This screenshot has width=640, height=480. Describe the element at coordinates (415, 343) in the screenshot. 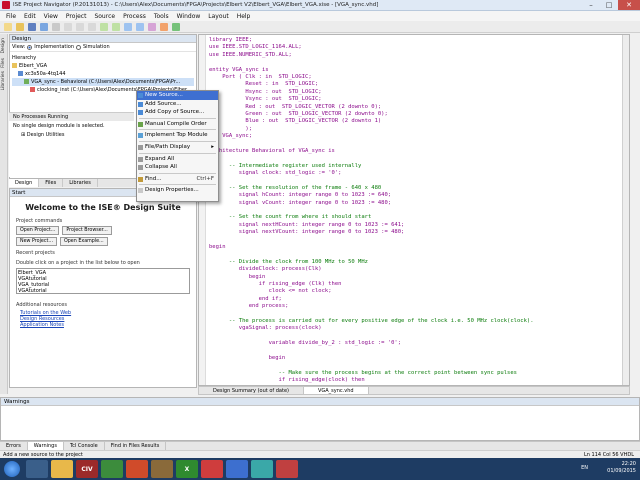

I see `code-line: variable divide_by_2 : std_logic := '0';` at that location.